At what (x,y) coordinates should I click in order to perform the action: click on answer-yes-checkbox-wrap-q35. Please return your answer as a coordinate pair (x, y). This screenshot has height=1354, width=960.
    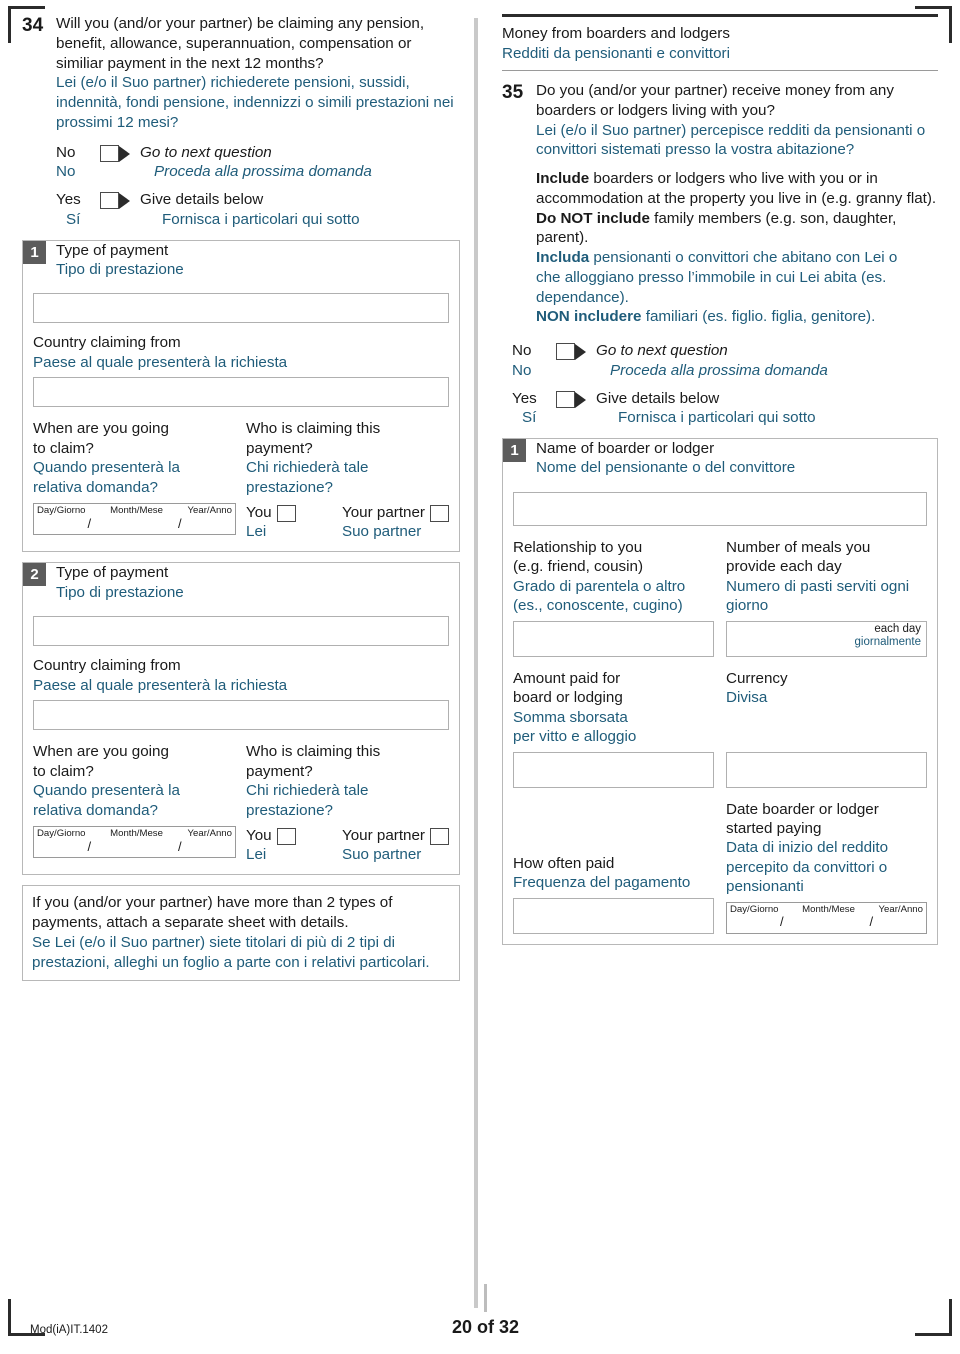
    Looking at the image, I should click on (574, 400).